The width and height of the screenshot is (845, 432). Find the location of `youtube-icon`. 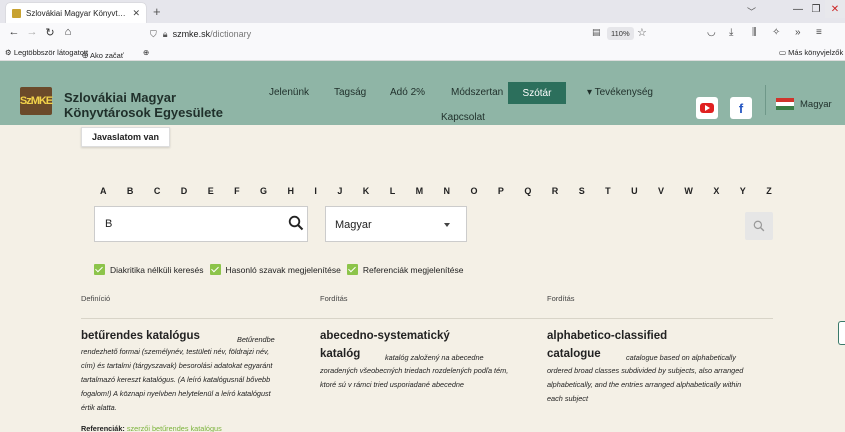

youtube-icon is located at coordinates (707, 108).